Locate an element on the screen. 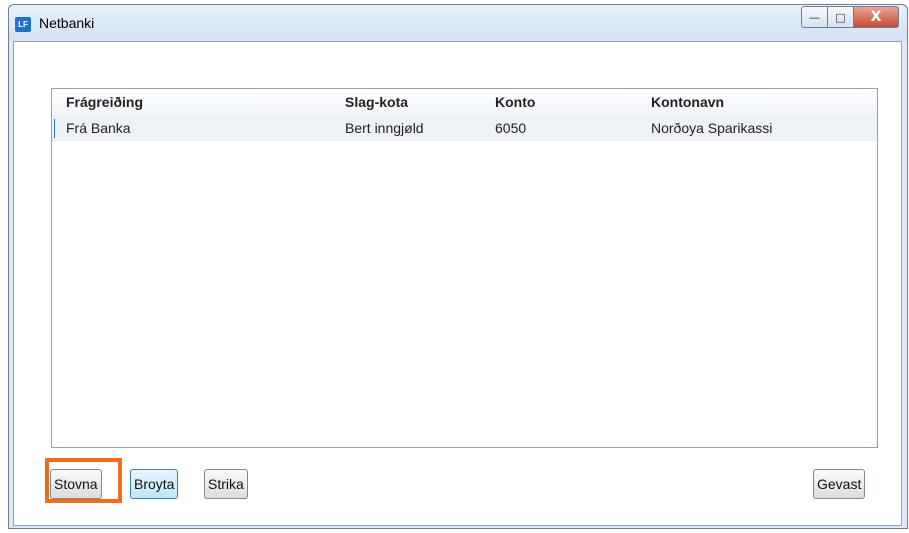 The height and width of the screenshot is (533, 909). window-title: Netbanki is located at coordinates (67, 23).